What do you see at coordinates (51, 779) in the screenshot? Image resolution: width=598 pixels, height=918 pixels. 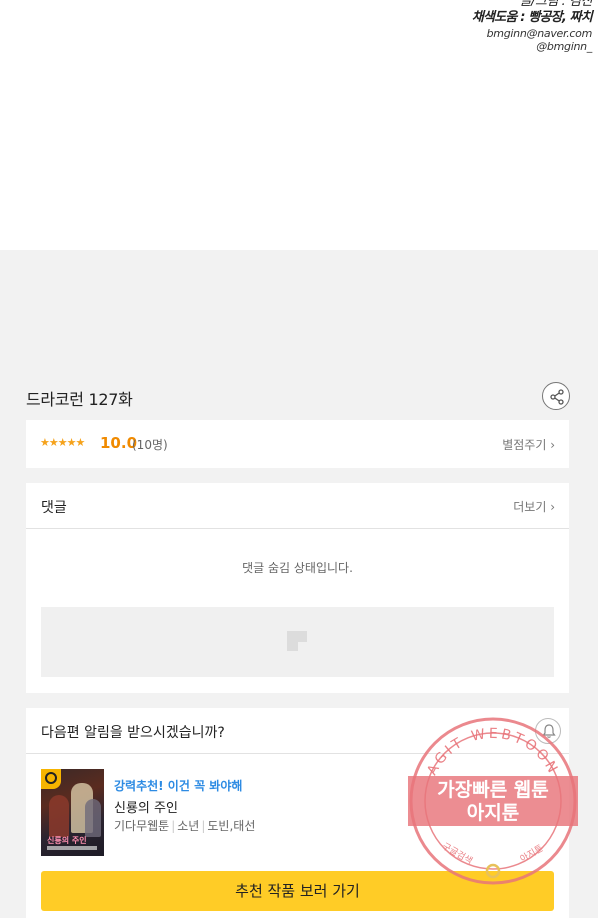 I see `wait-free-clock-icon` at bounding box center [51, 779].